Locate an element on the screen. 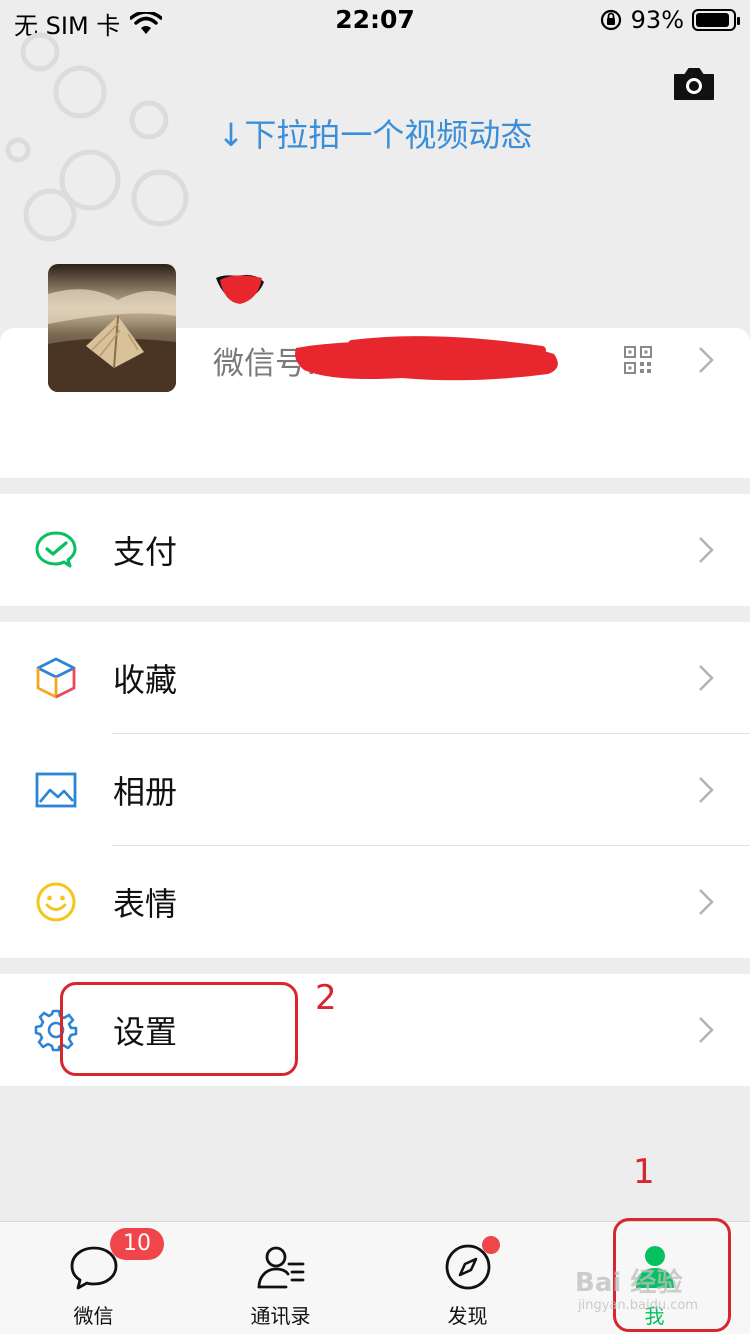 This screenshot has height=1334, width=750. menu-item-label: 表情 is located at coordinates (145, 904).